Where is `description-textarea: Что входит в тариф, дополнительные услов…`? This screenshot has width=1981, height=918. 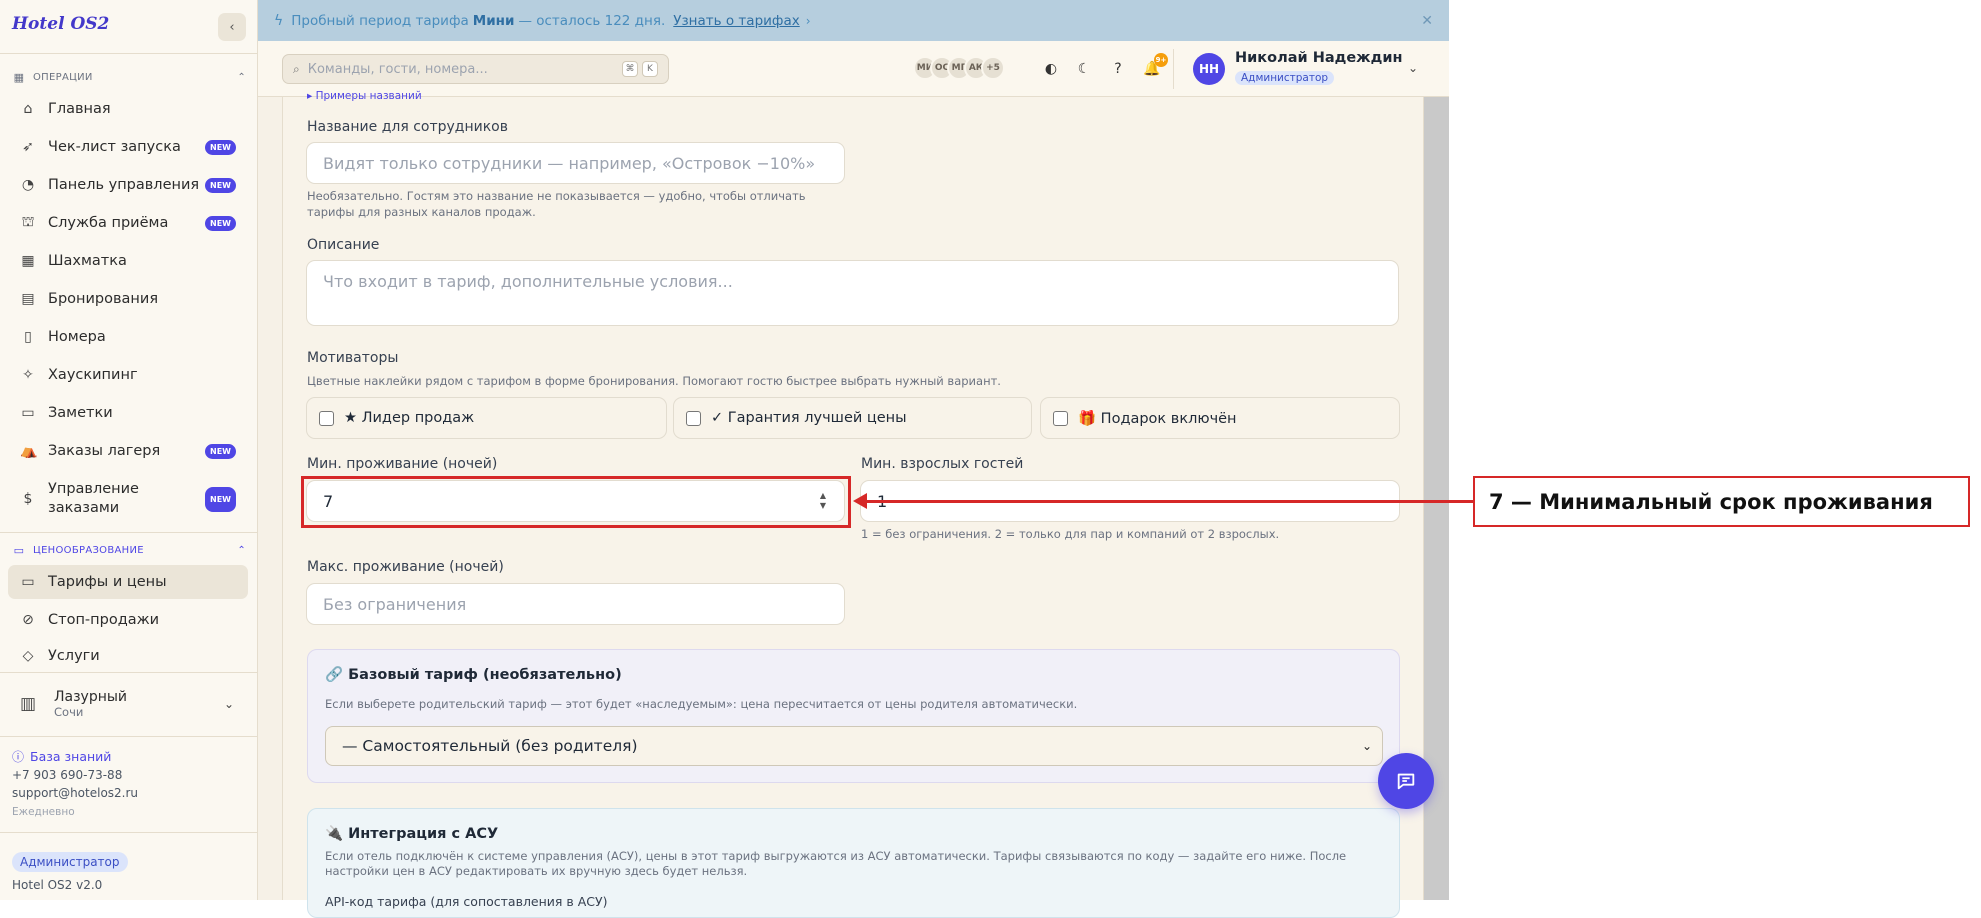
description-textarea: Что входит в тариф, дополнительные услов… is located at coordinates (852, 293).